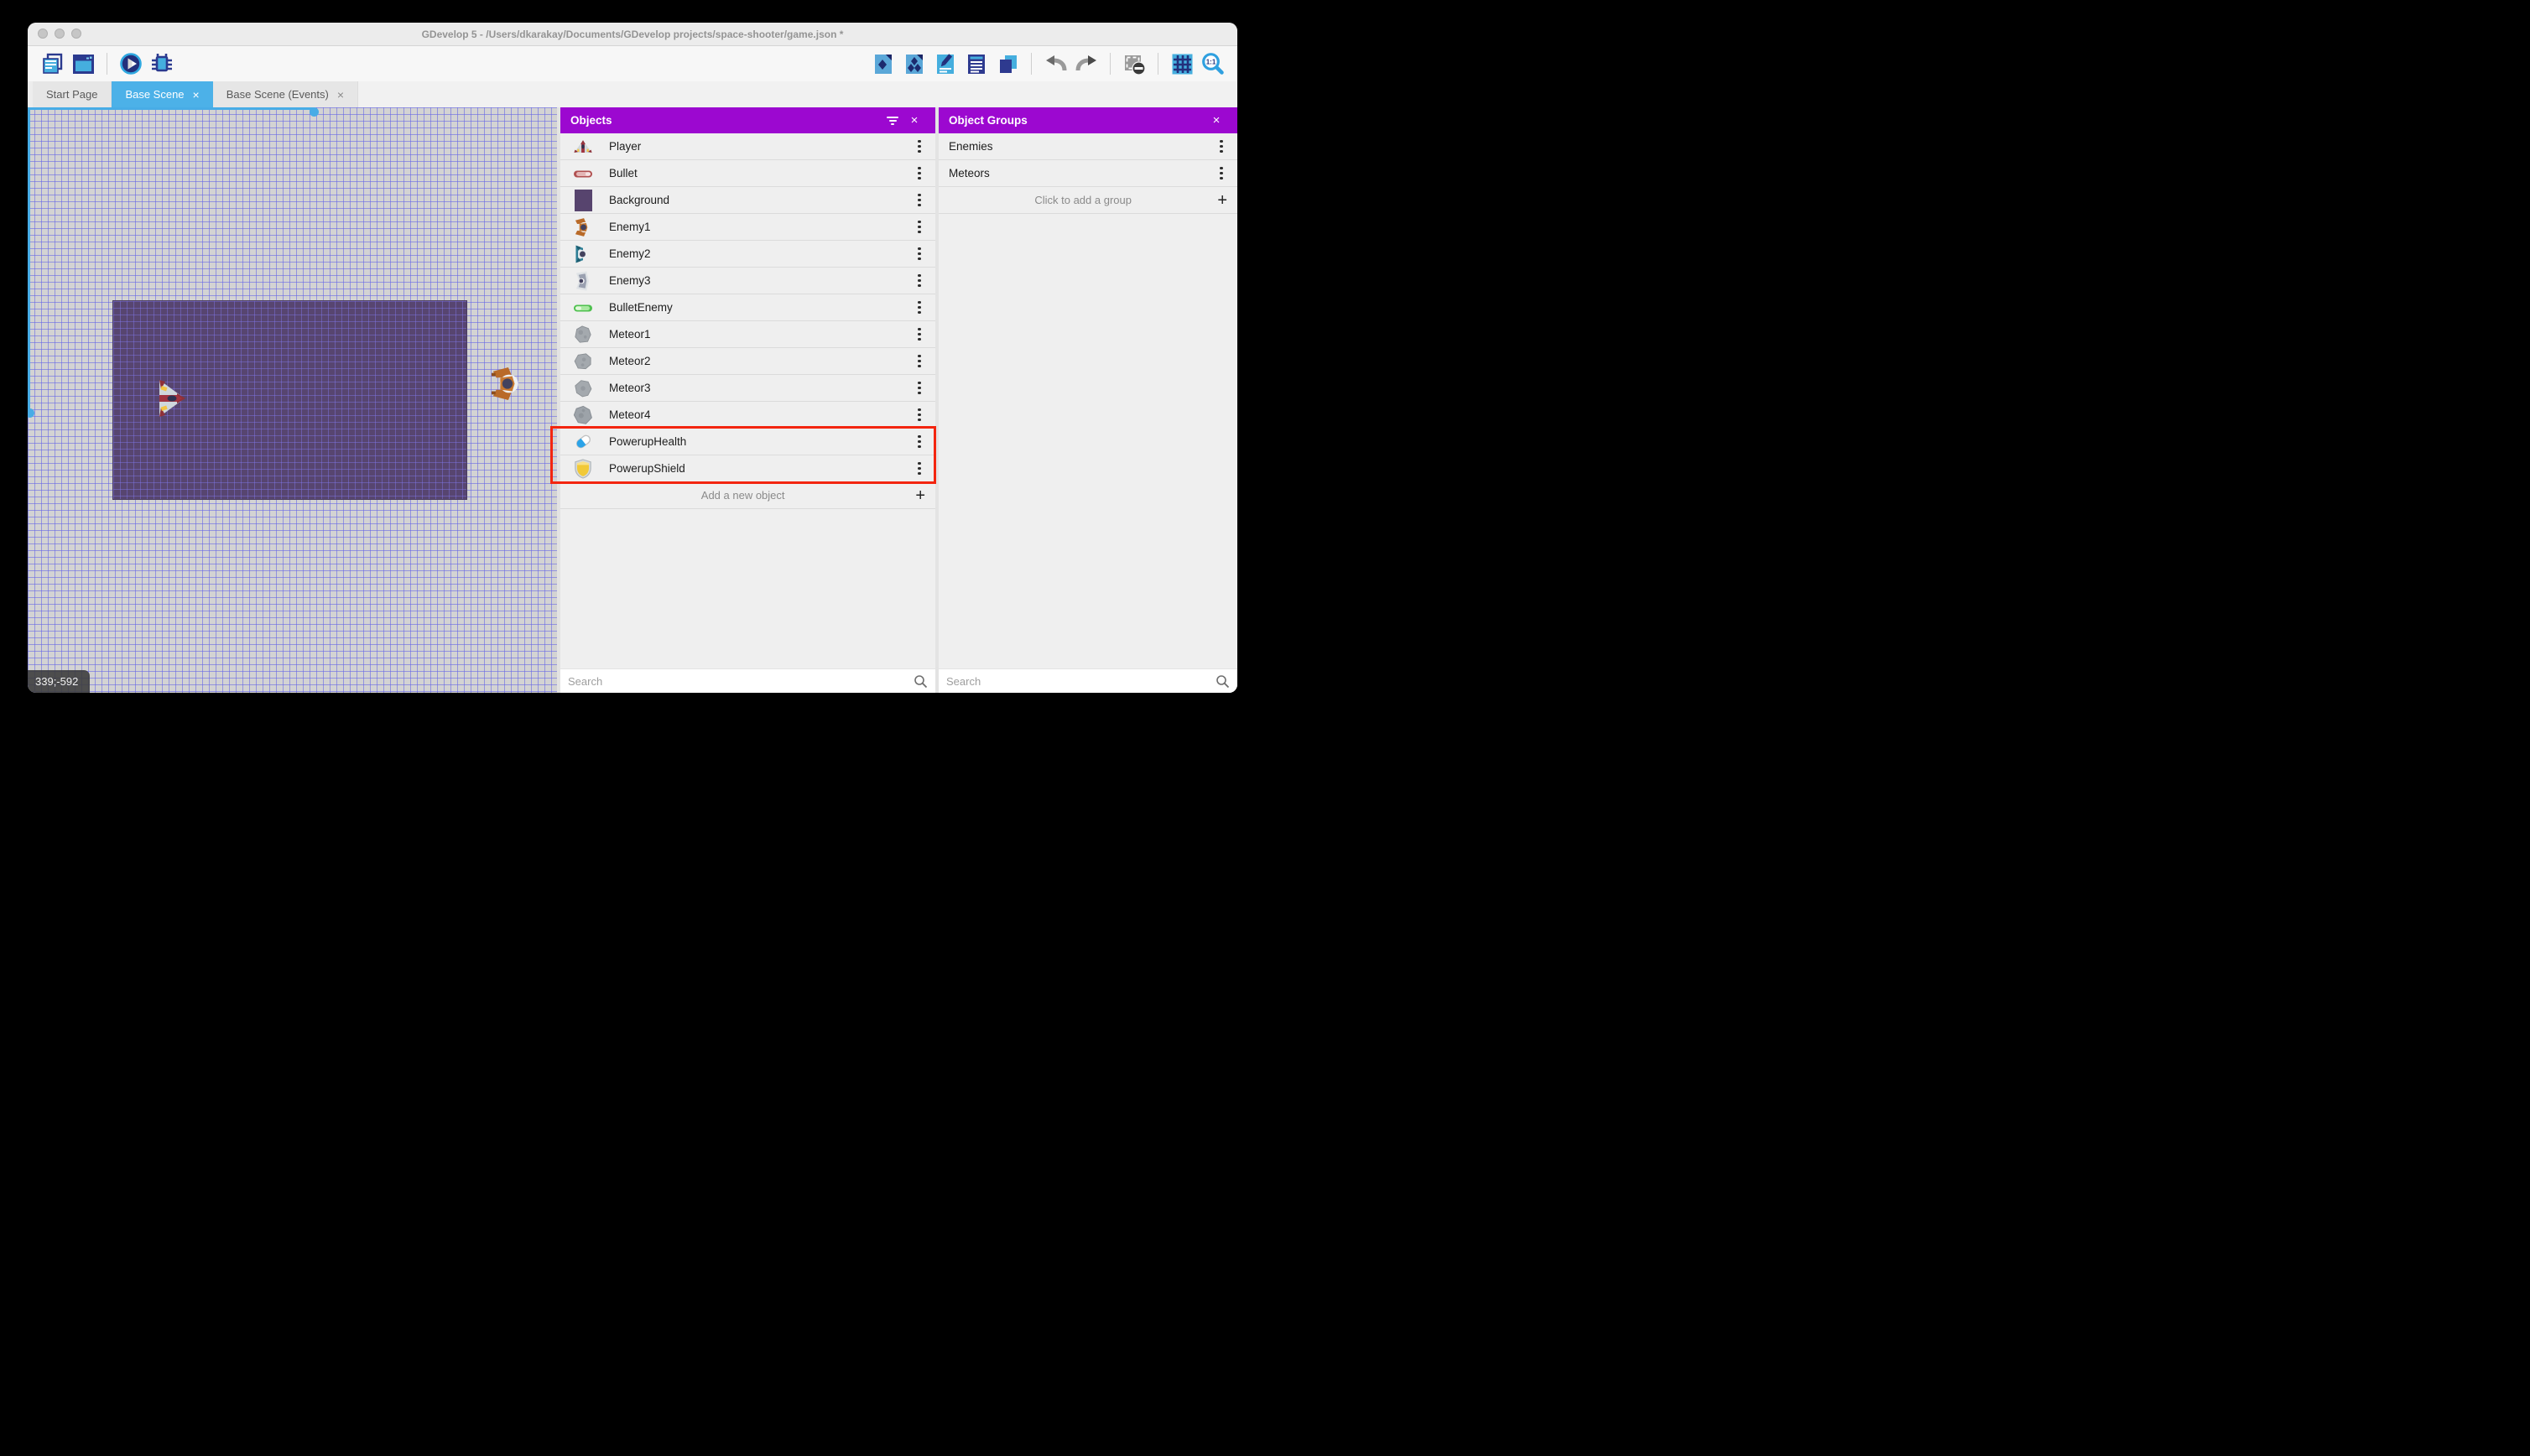 This screenshot has height=1456, width=2530. Describe the element at coordinates (1088, 173) in the screenshot. I see `group-row-meteors: Meteors` at that location.